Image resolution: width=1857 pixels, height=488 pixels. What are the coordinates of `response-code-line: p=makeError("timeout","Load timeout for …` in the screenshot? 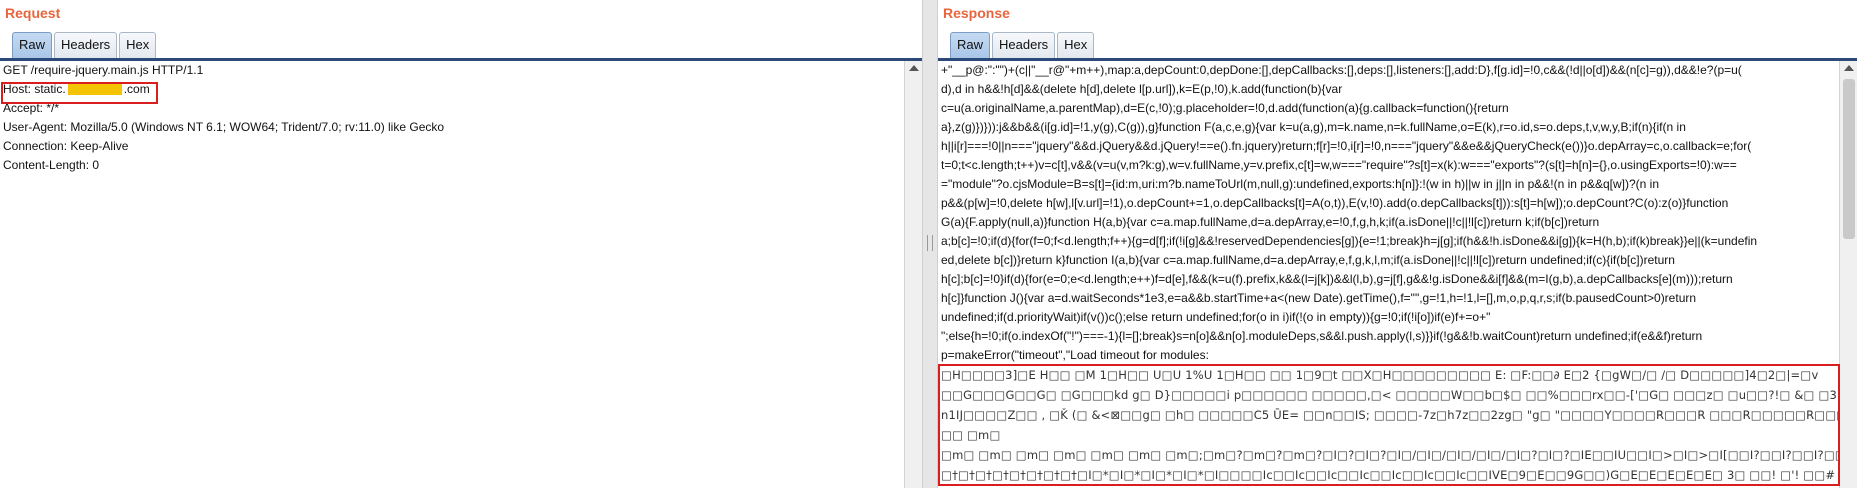 It's located at (1075, 355).